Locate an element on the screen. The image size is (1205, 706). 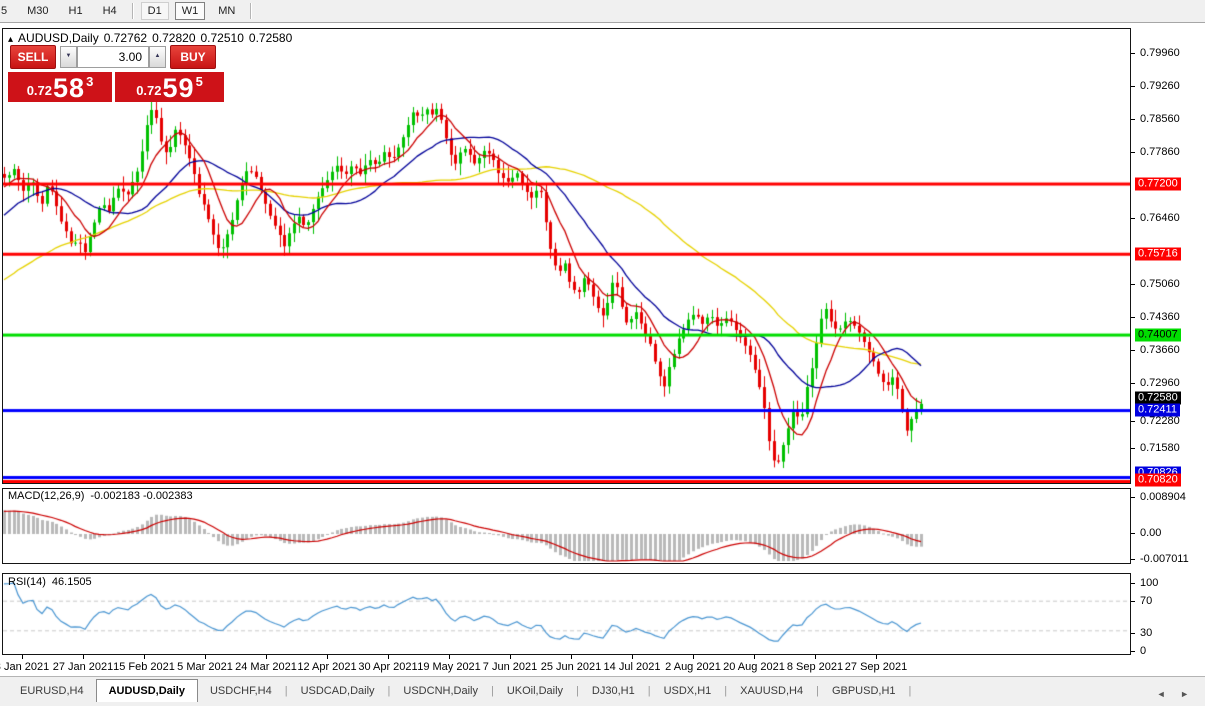
timeframe-button-mn: MN is located at coordinates (226, 11).